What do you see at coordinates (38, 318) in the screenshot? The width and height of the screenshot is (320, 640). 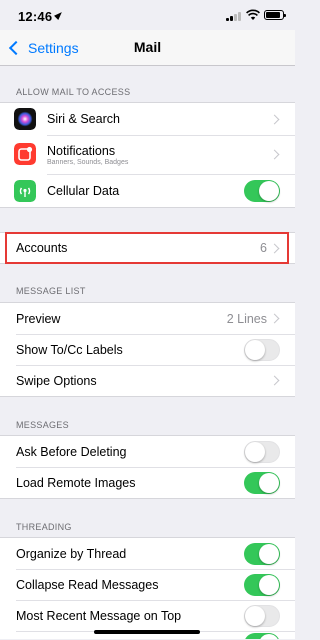 I see `preview-label: Preview` at bounding box center [38, 318].